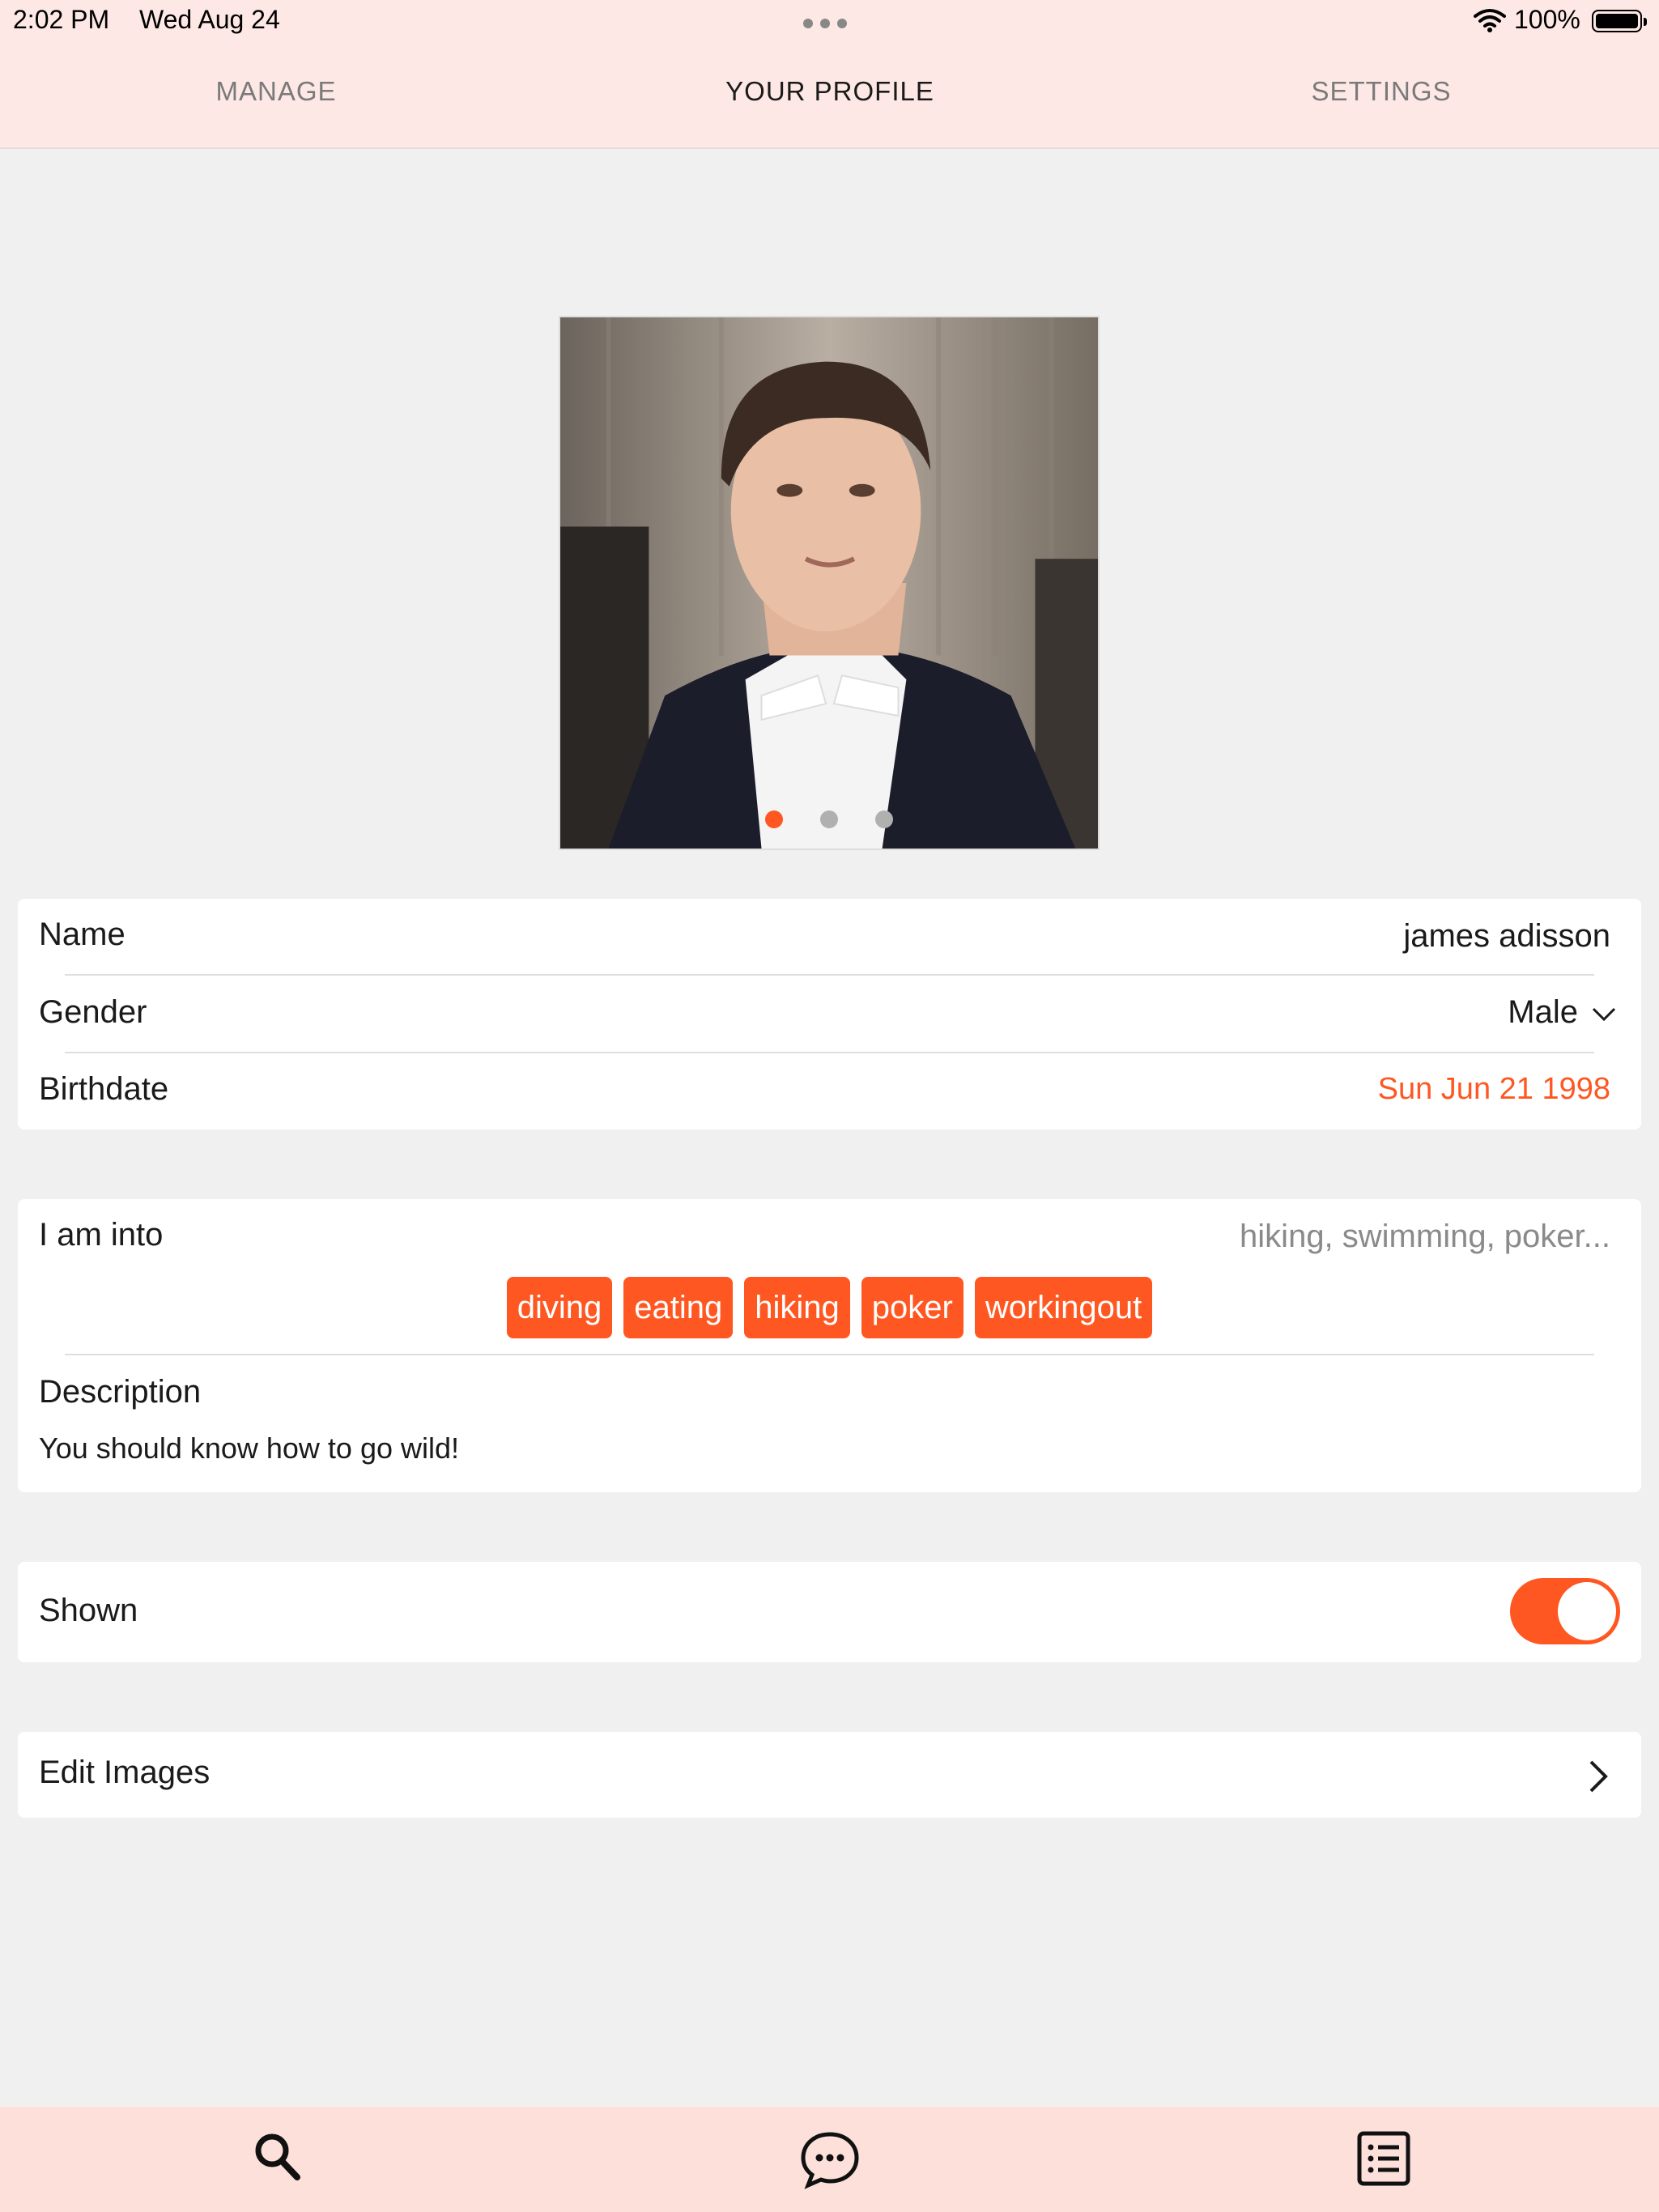 Image resolution: width=1659 pixels, height=2212 pixels. What do you see at coordinates (1604, 1015) in the screenshot?
I see `chevron-down-icon` at bounding box center [1604, 1015].